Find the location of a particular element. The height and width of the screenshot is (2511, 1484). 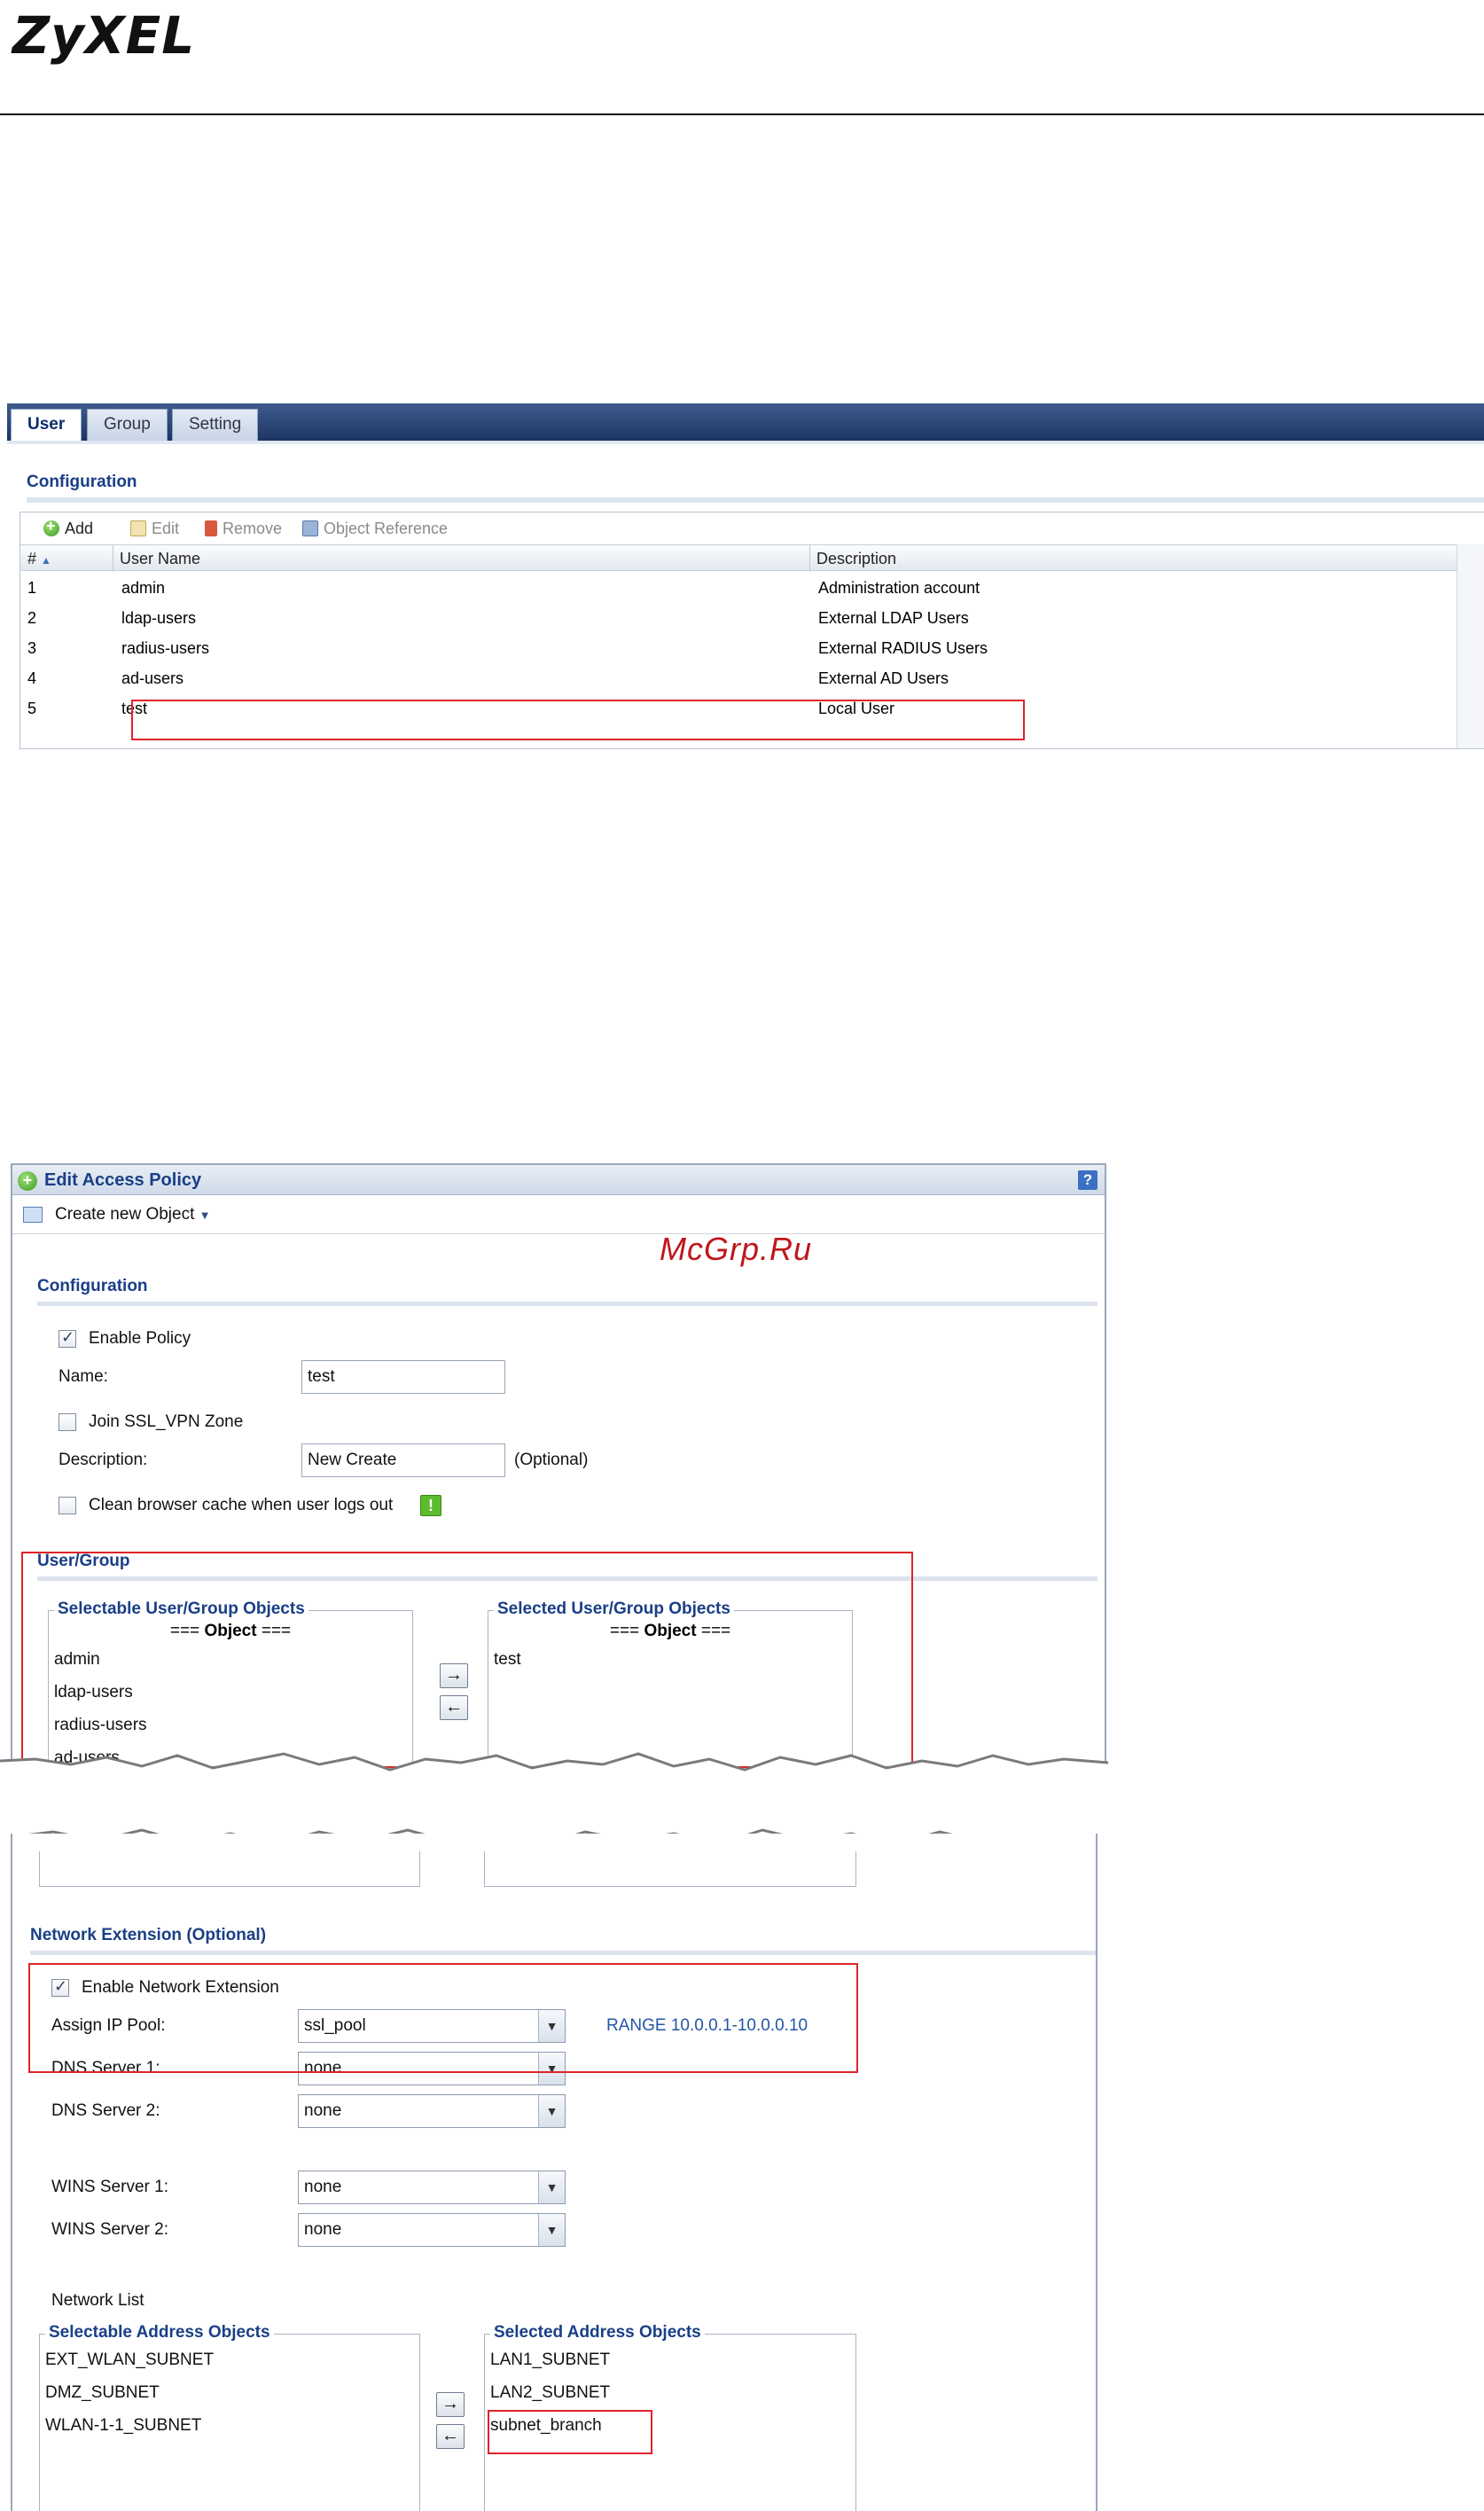

description-label: Description: is located at coordinates (103, 1460).